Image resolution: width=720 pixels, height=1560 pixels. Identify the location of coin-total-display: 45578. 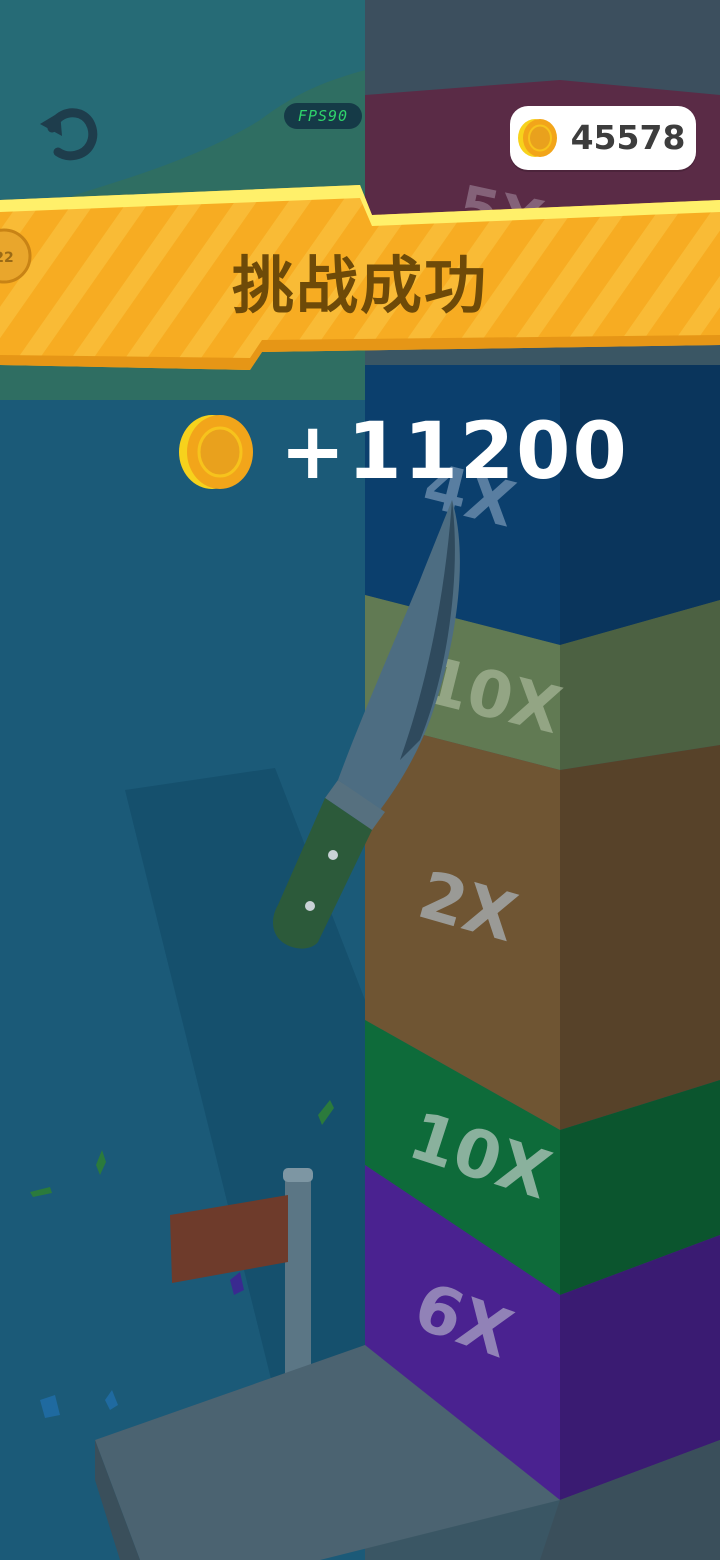
(603, 138).